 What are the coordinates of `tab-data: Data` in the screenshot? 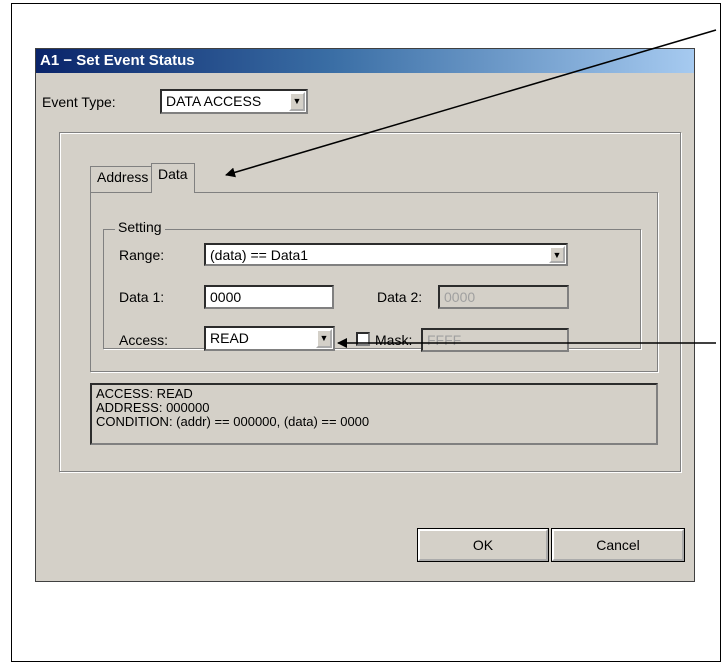 It's located at (173, 178).